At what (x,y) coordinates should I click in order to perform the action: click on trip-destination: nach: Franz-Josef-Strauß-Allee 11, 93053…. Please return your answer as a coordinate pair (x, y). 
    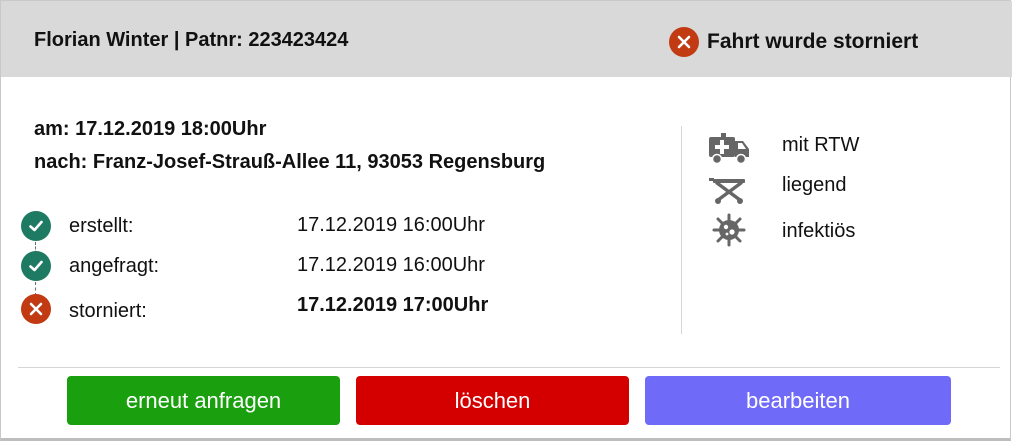
    Looking at the image, I should click on (290, 162).